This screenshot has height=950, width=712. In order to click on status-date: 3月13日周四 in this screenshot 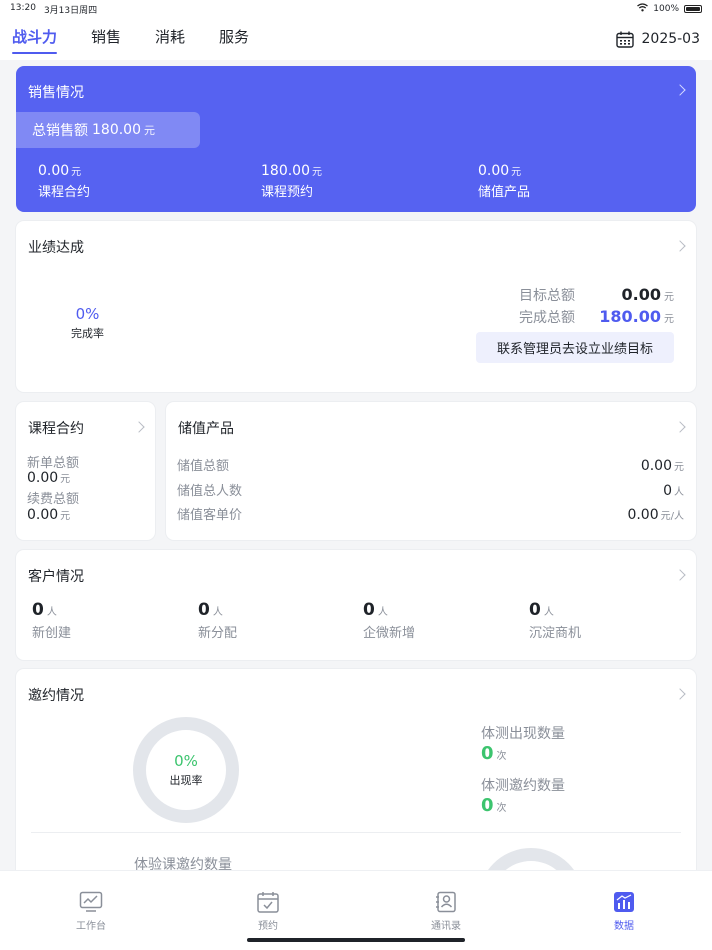, I will do `click(70, 10)`.